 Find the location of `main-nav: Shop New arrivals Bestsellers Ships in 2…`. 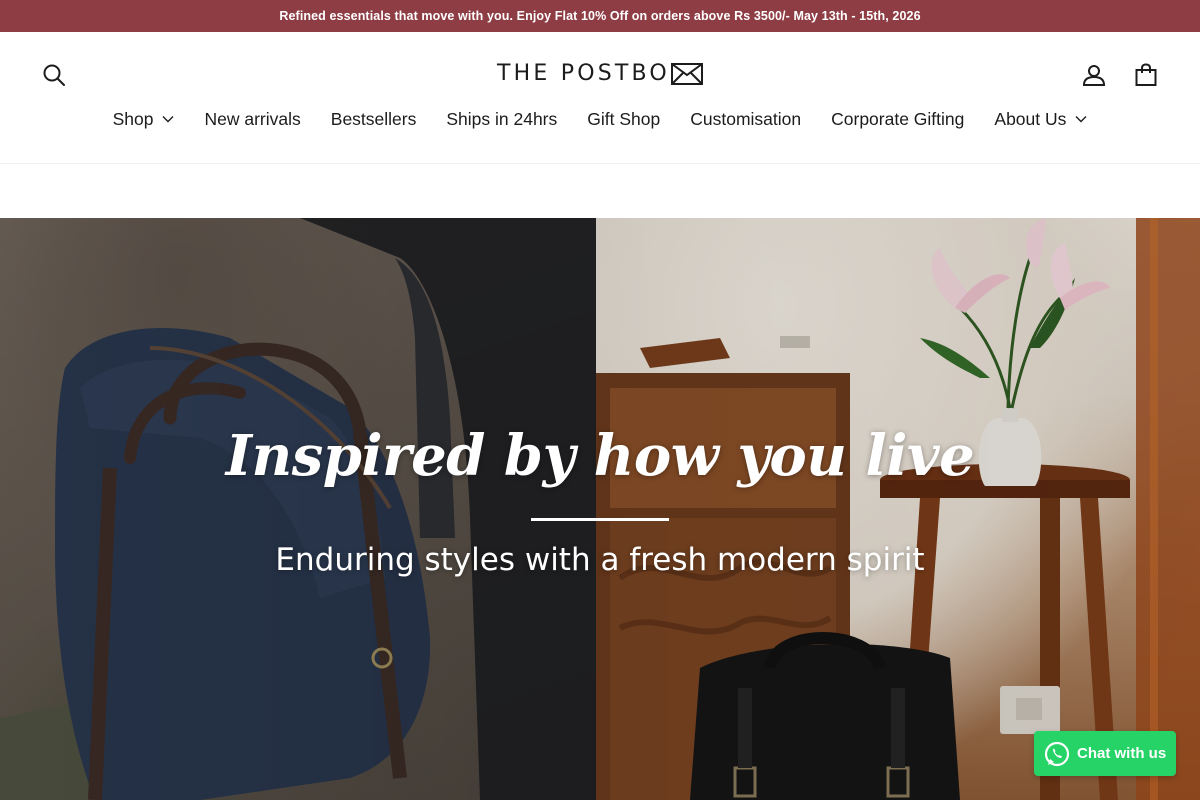

main-nav: Shop New arrivals Bestsellers Ships in 2… is located at coordinates (600, 119).